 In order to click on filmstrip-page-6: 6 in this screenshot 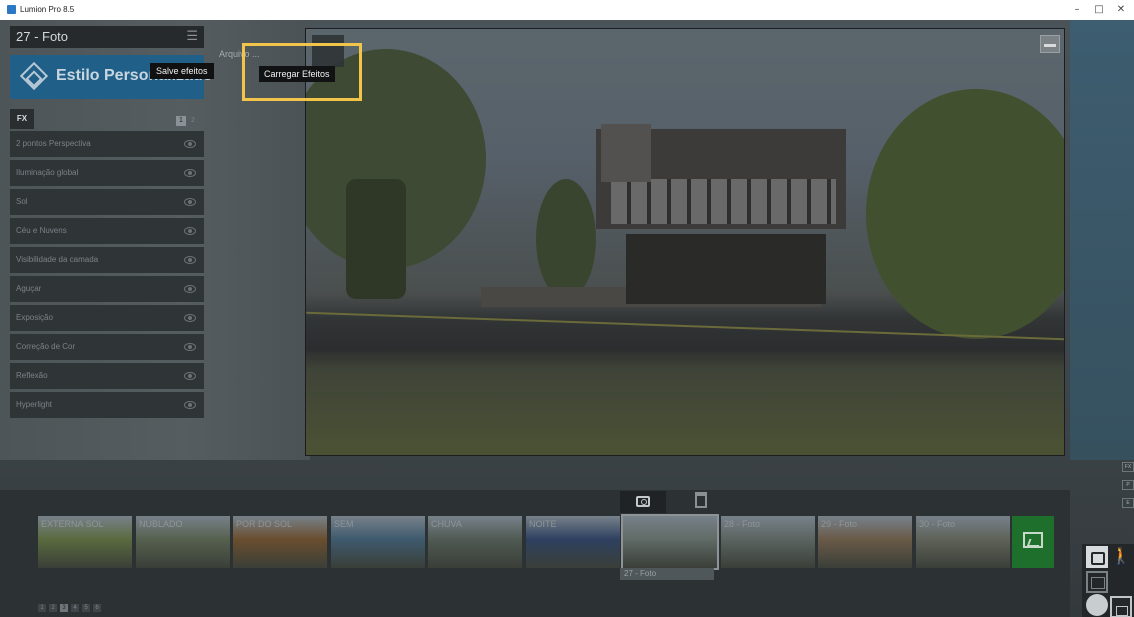, I will do `click(97, 608)`.